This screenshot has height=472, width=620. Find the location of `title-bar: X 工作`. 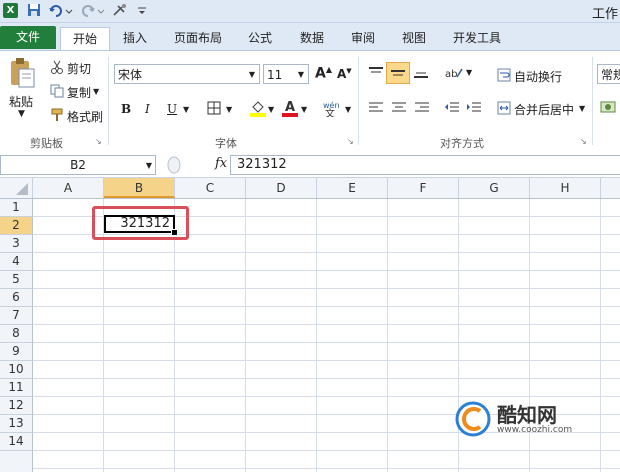

title-bar: X 工作 is located at coordinates (310, 11).